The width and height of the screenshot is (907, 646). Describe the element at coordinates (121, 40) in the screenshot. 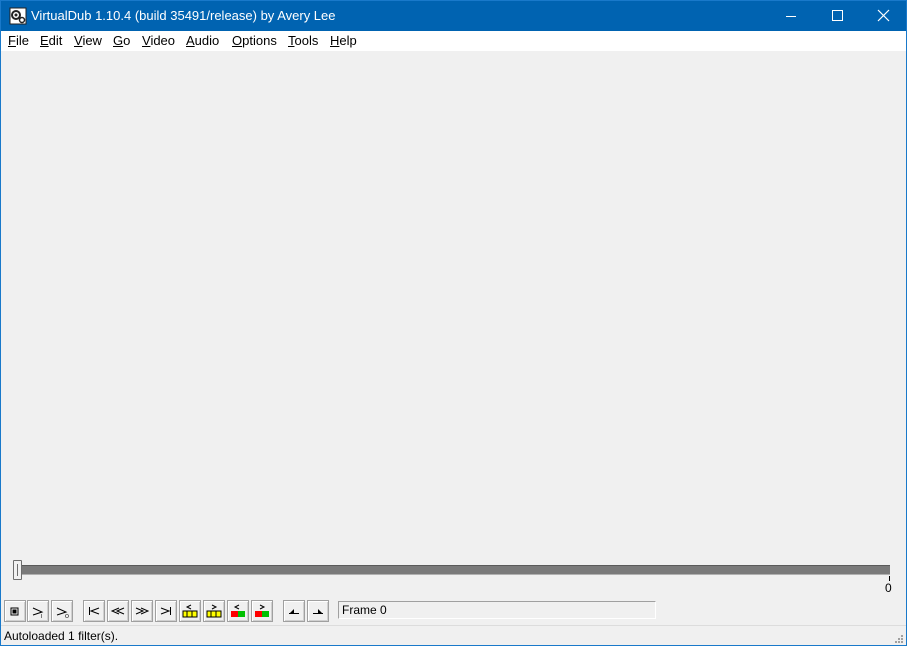

I see `menu-go: Go` at that location.